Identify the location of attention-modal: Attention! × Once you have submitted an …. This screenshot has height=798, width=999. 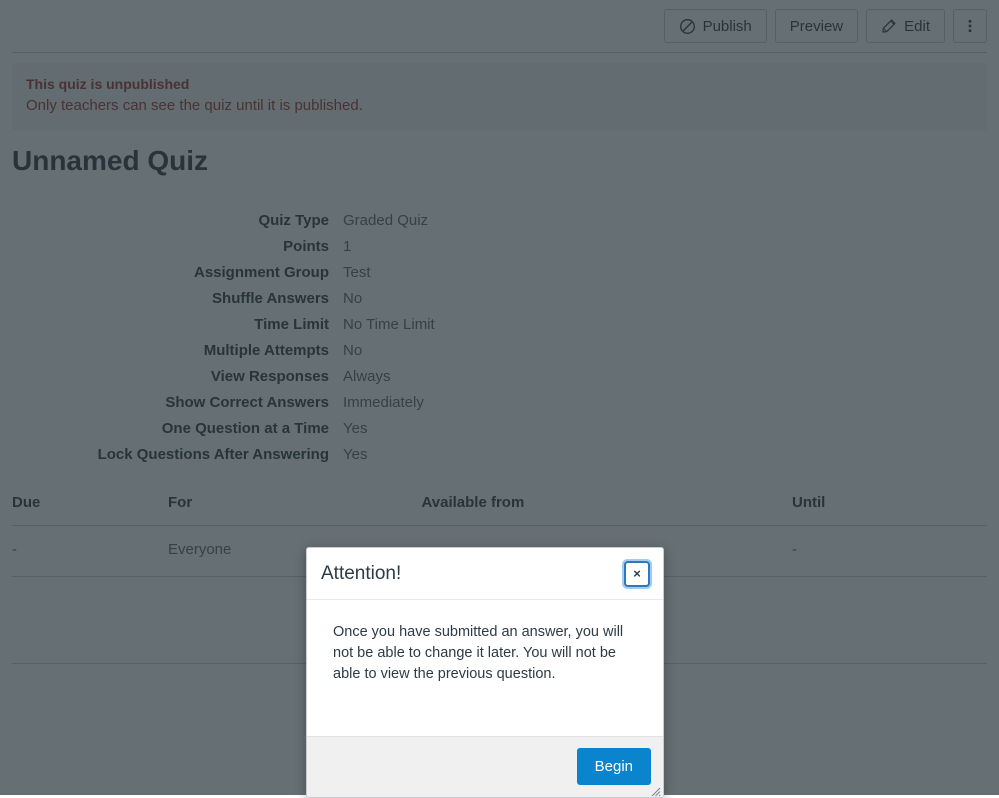
(485, 672).